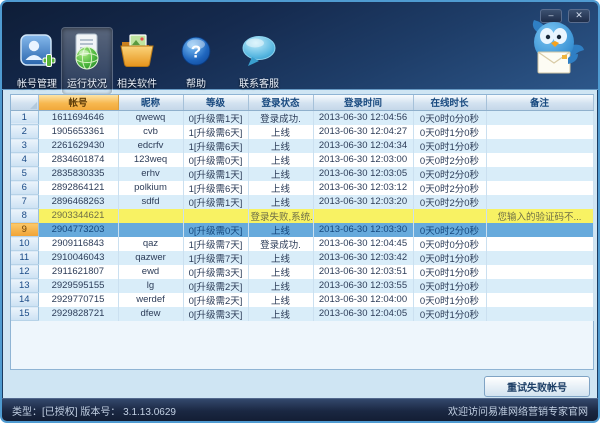 The image size is (600, 423). Describe the element at coordinates (78, 187) in the screenshot. I see `account-cell: 2892864121` at that location.